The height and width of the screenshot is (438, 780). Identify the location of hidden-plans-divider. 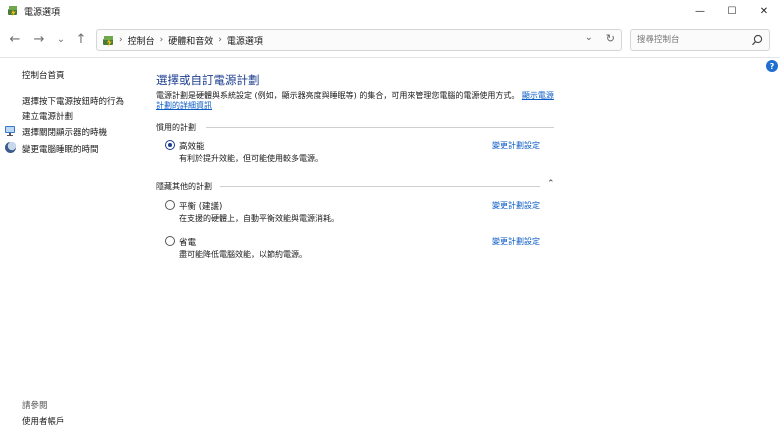
(380, 186).